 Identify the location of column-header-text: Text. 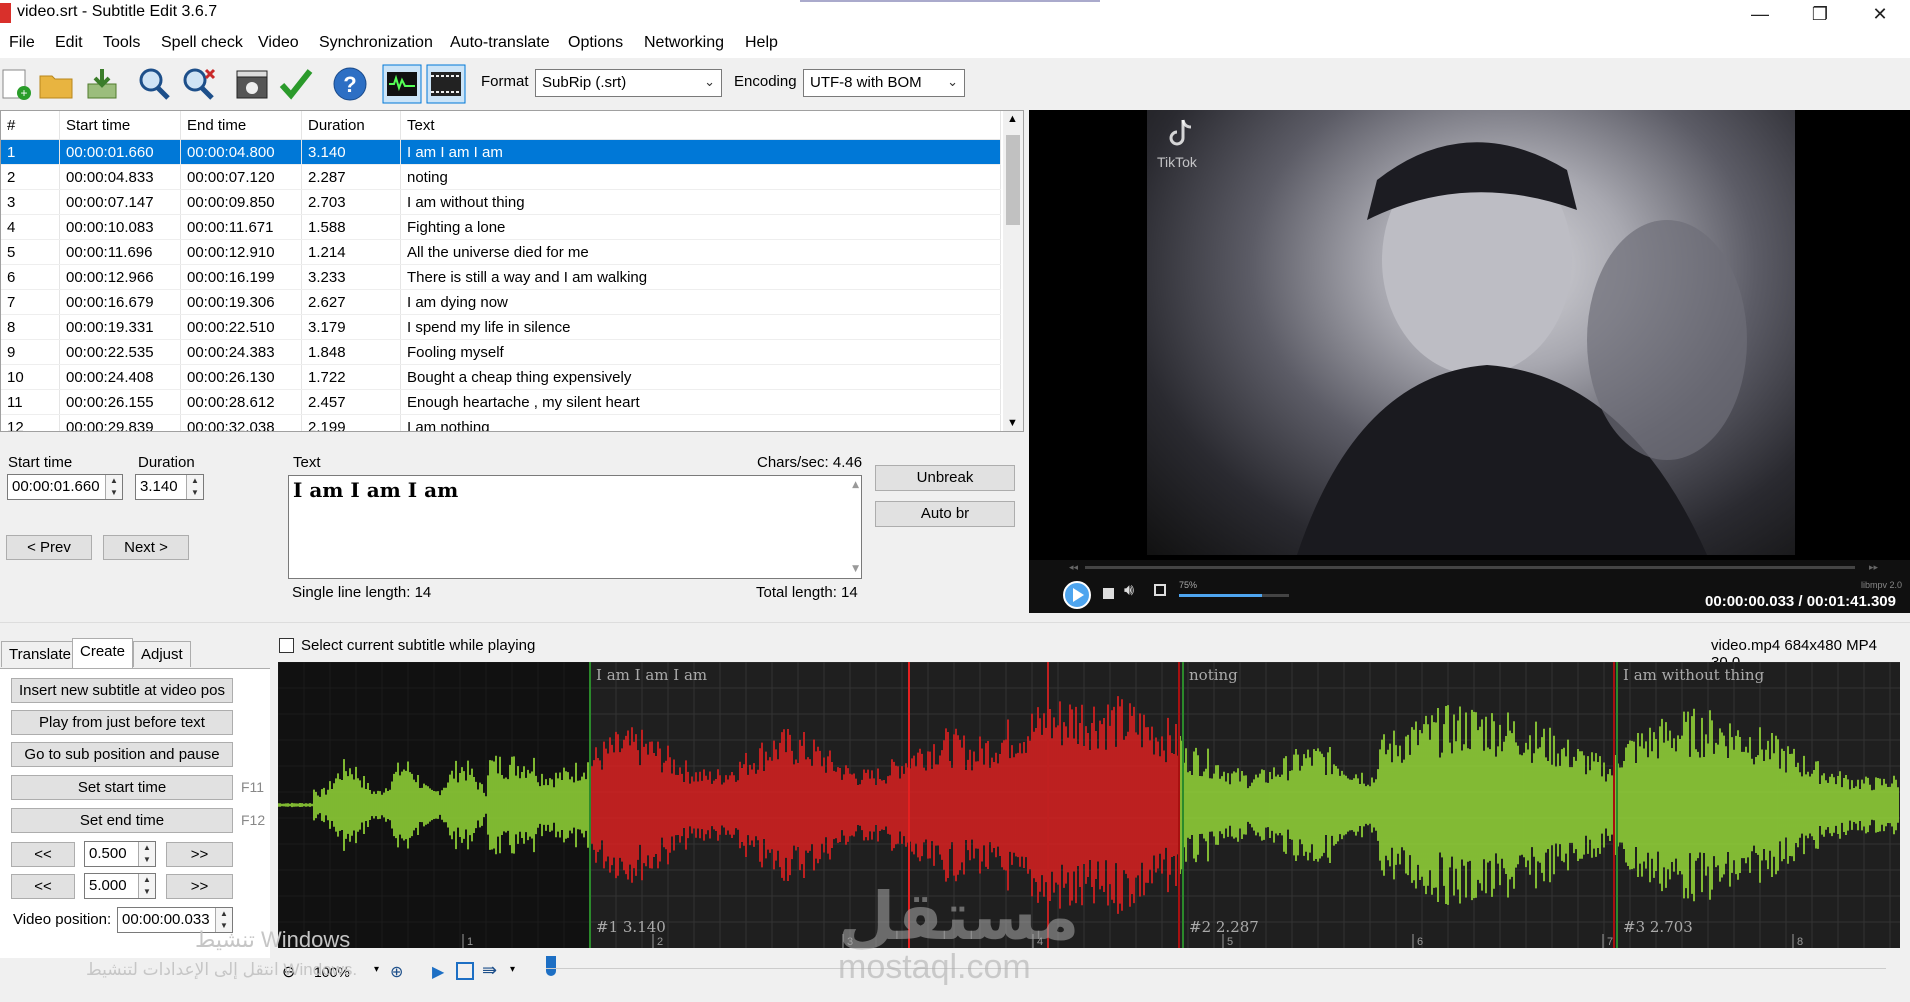
(700, 125).